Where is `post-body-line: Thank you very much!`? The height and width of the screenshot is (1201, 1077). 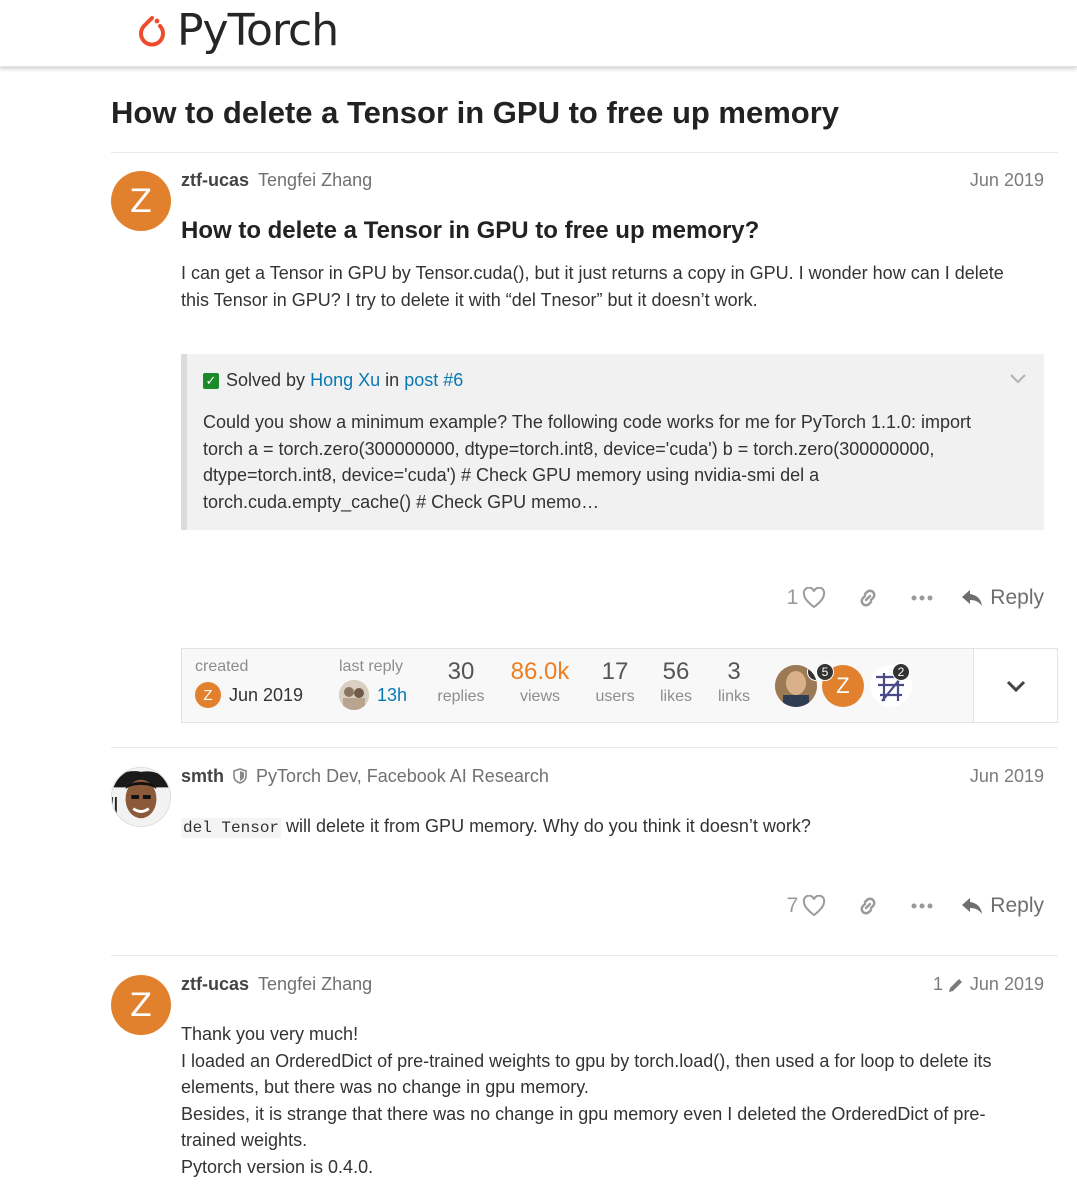
post-body-line: Thank you very much! is located at coordinates (270, 1034).